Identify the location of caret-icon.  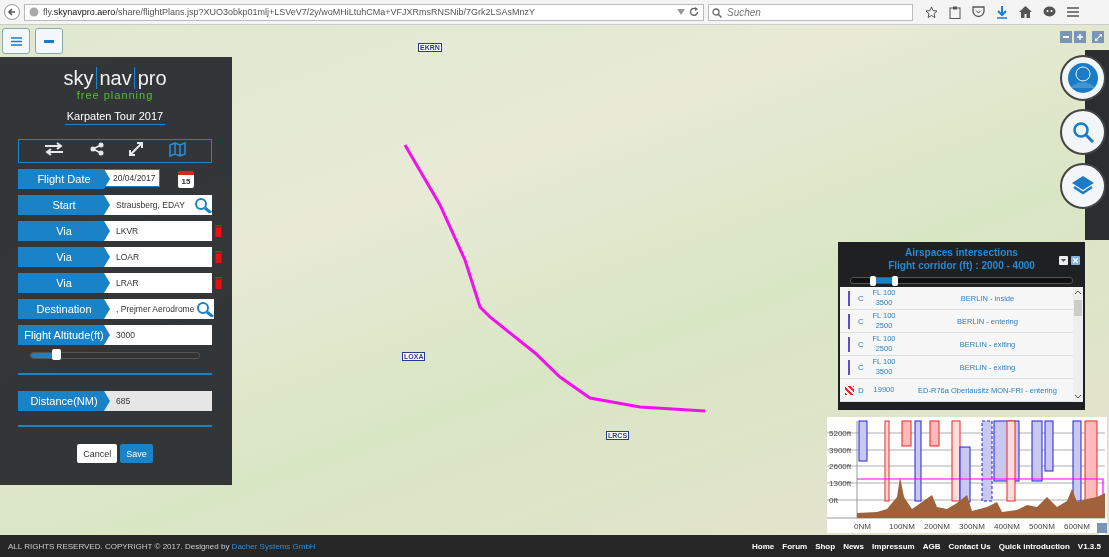
(1063, 260).